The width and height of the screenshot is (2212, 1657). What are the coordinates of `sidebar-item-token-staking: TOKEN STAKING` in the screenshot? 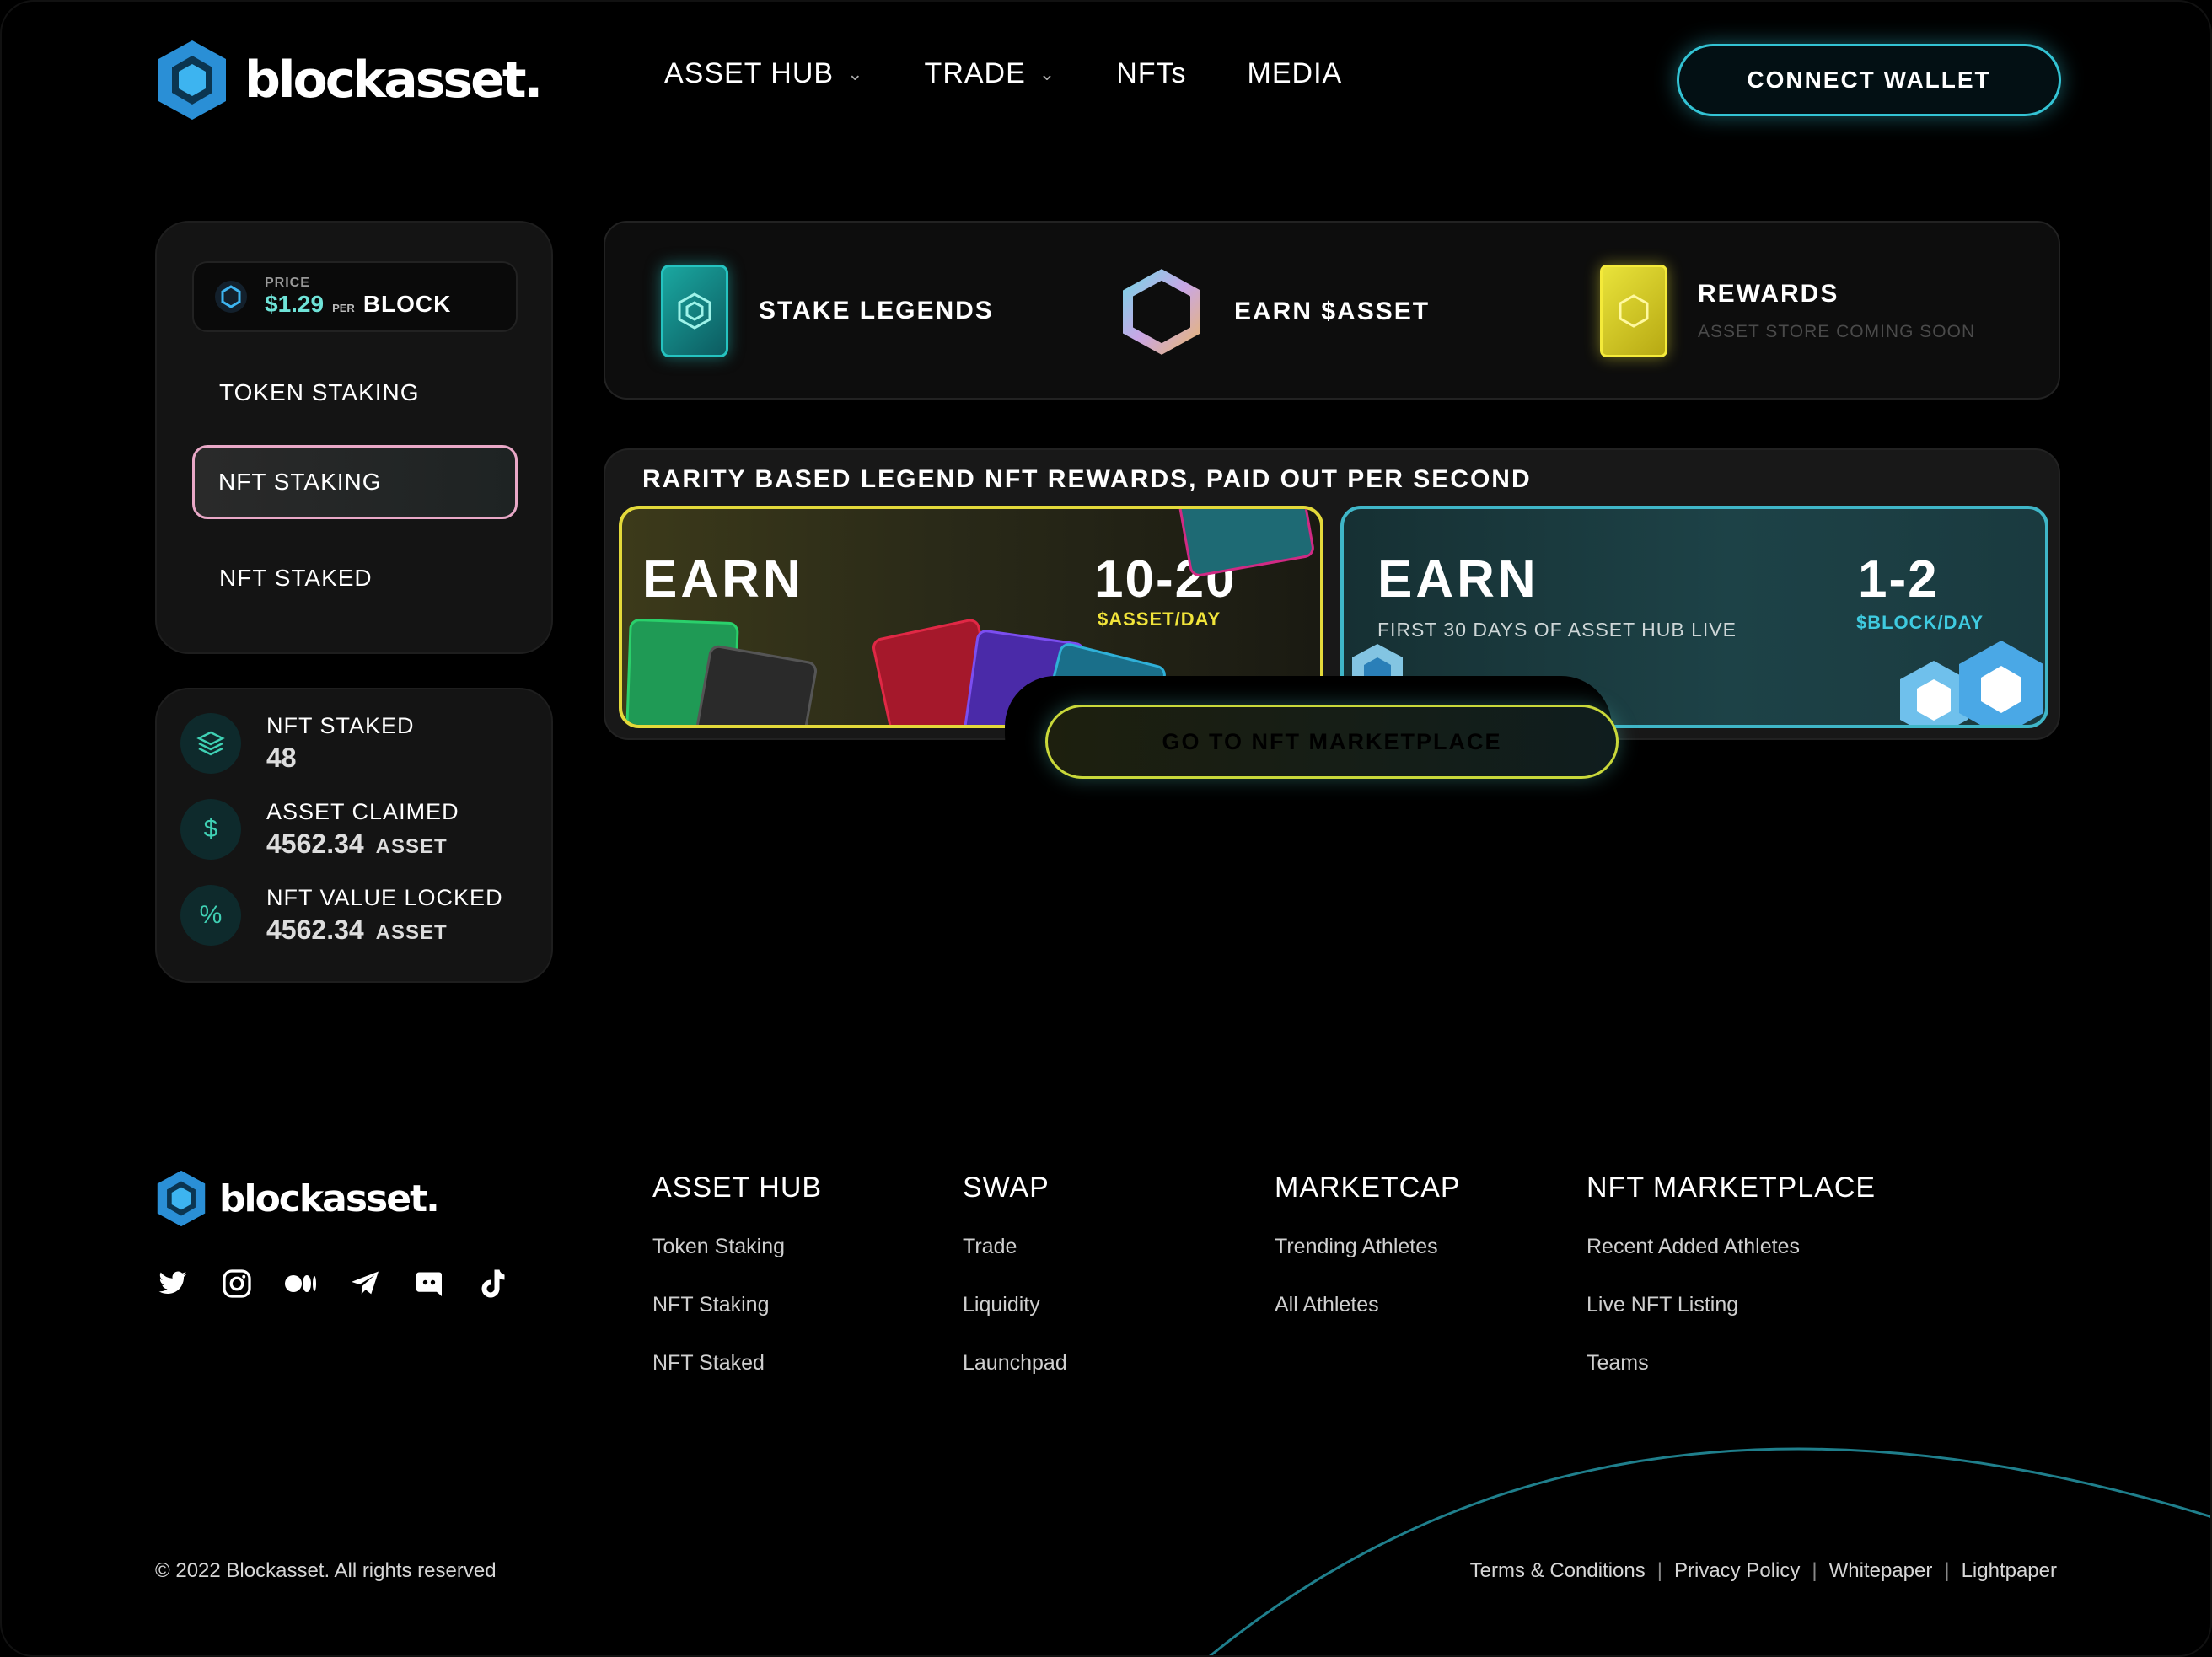 It's located at (320, 392).